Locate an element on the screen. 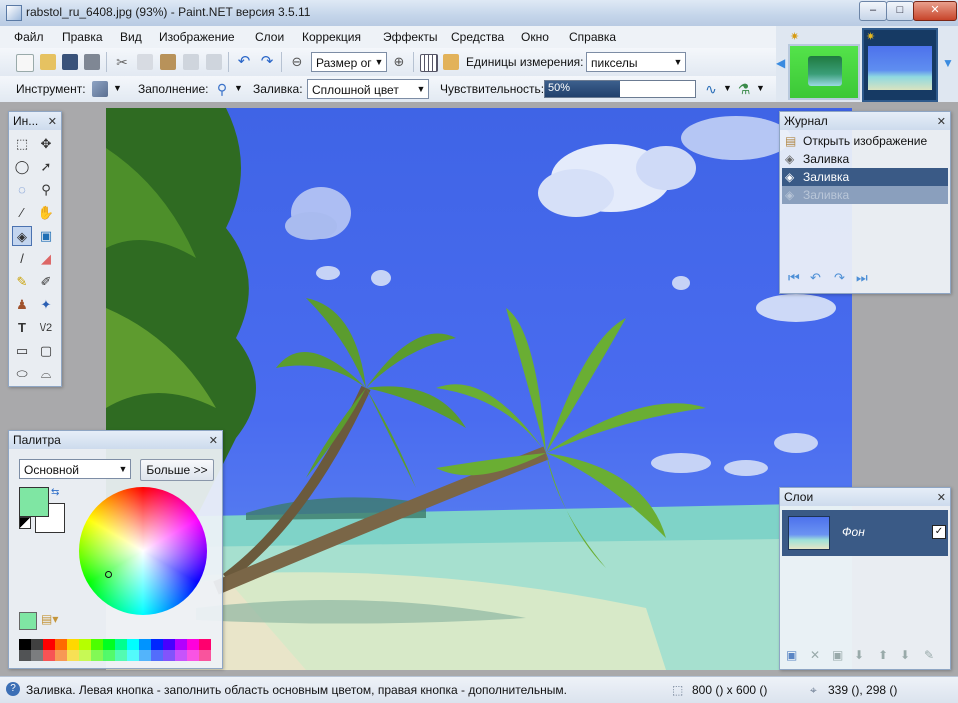 The width and height of the screenshot is (958, 703). paint-bucket-icon is located at coordinates (100, 89).